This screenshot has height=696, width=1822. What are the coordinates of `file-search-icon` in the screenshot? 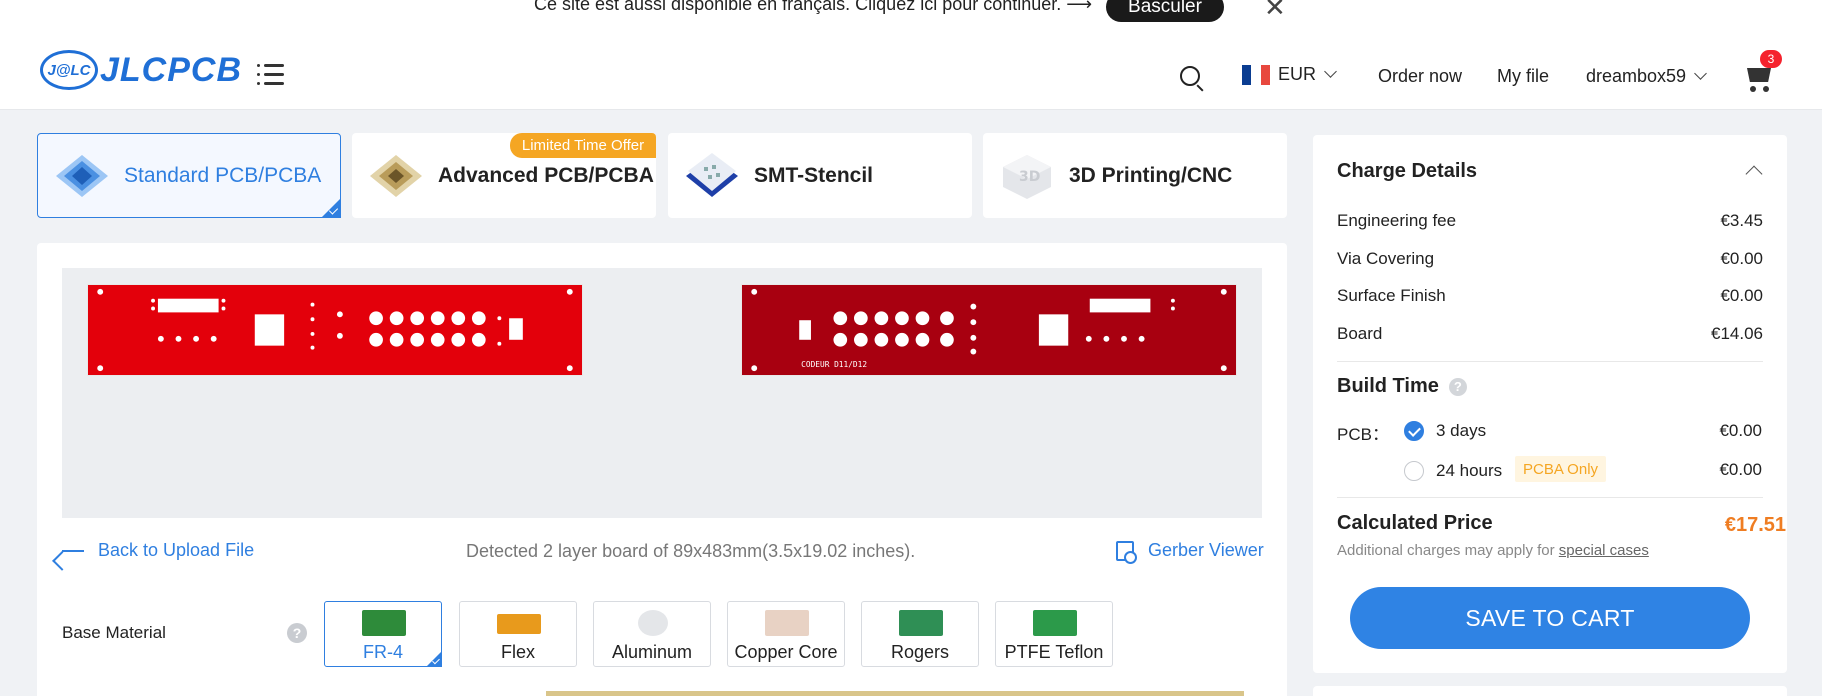 It's located at (1126, 552).